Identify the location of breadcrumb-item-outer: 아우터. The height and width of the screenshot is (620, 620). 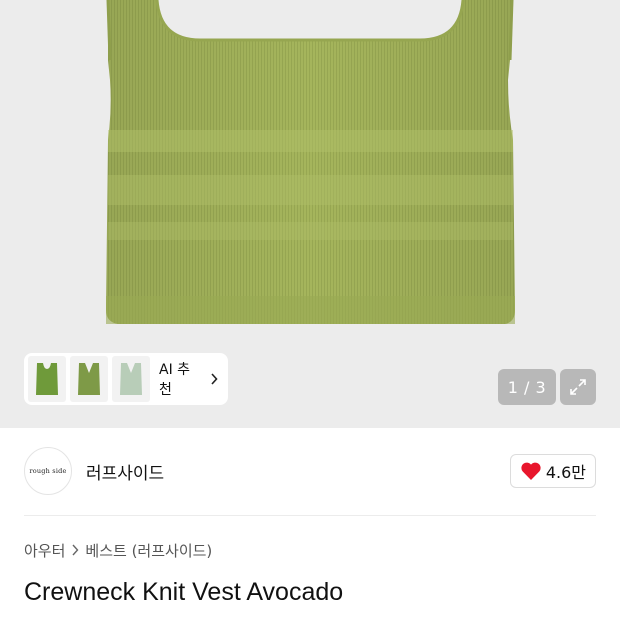
(44, 550).